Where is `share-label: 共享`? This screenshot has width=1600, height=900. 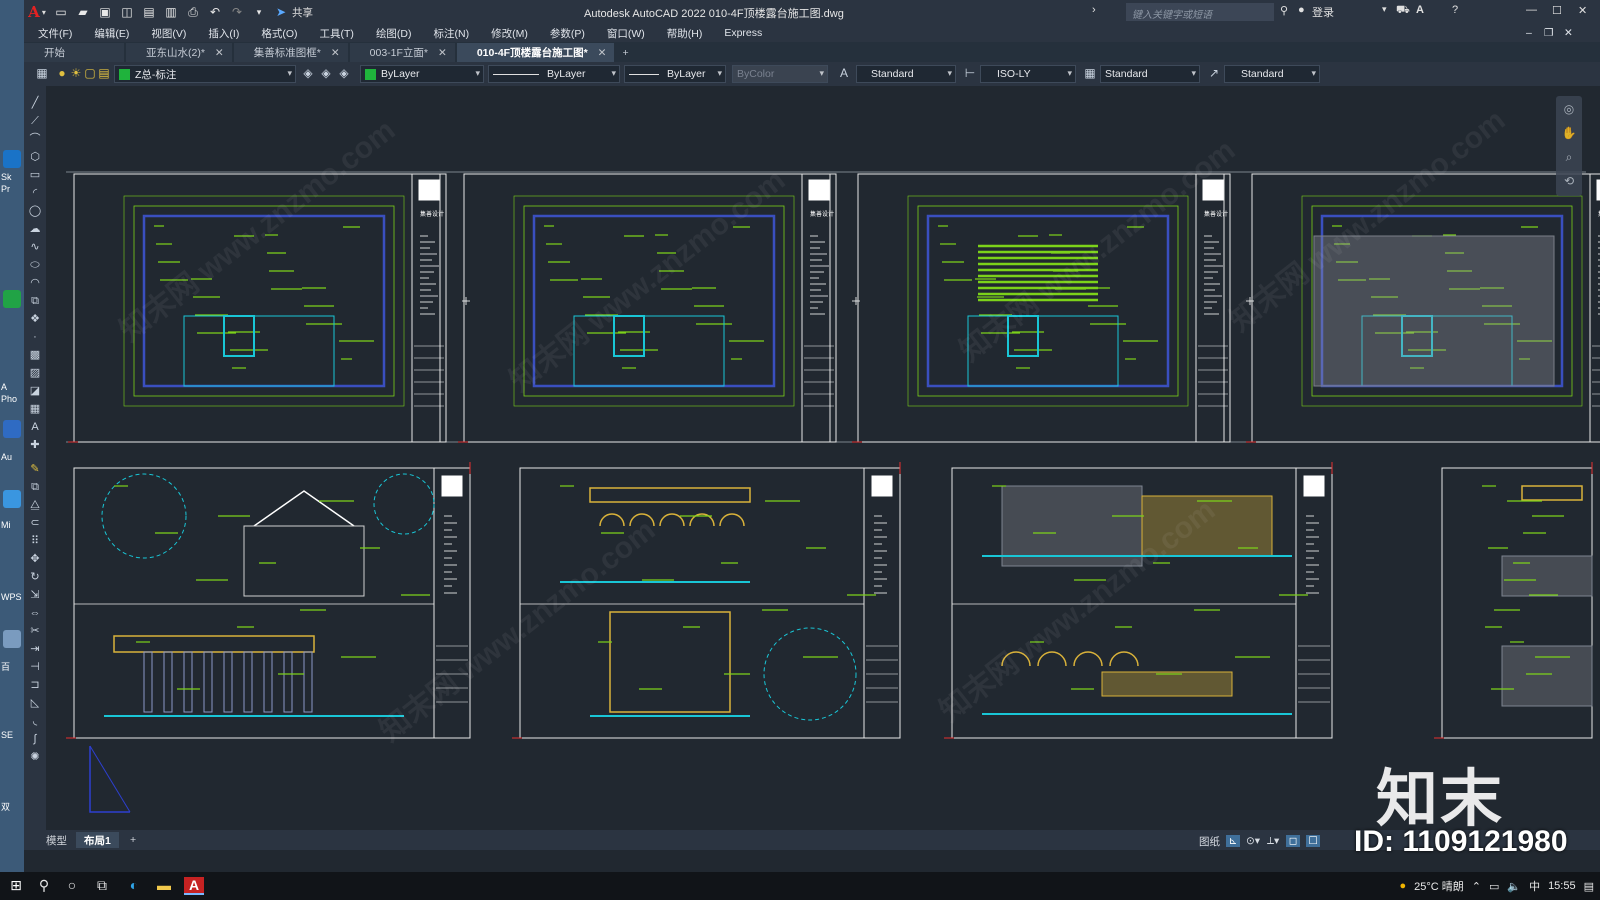 share-label: 共享 is located at coordinates (302, 12).